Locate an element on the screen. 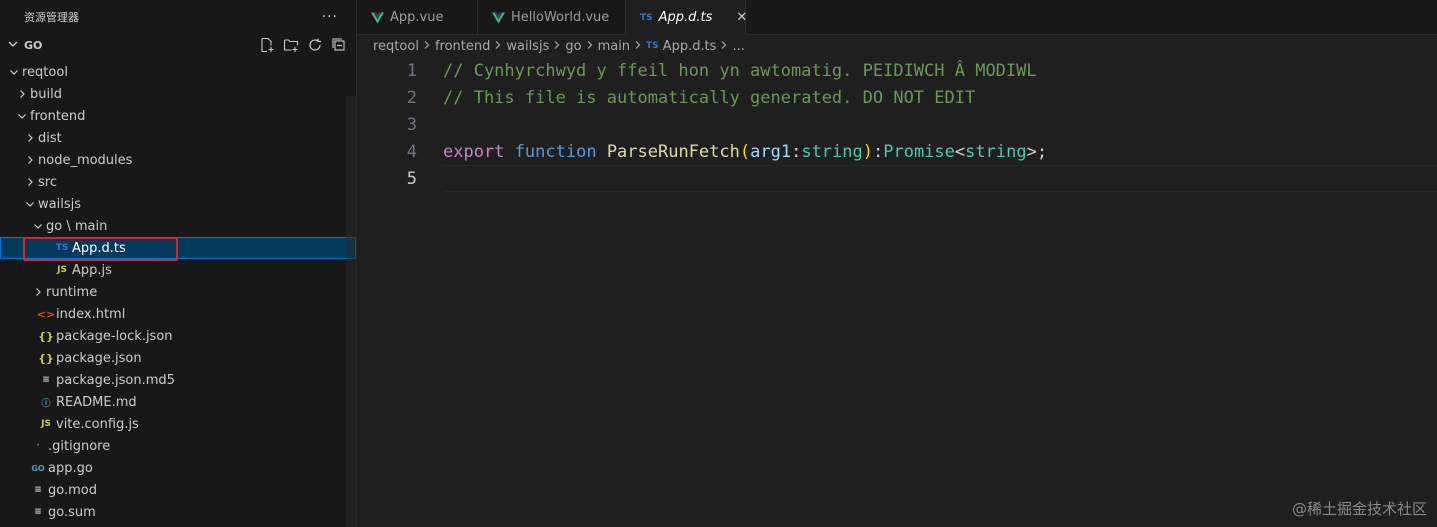 Image resolution: width=1437 pixels, height=527 pixels. tree-item-label: wailsjs is located at coordinates (59, 204).